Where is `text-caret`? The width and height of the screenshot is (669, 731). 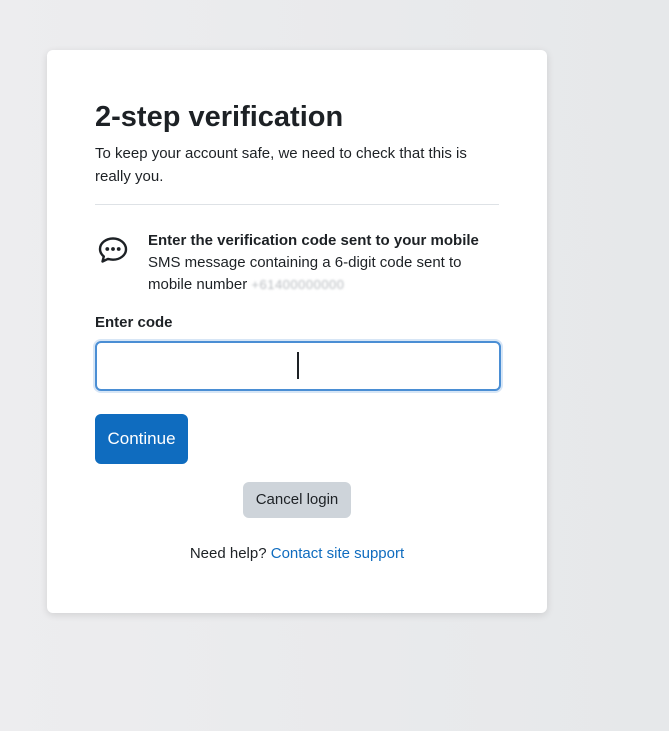
text-caret is located at coordinates (298, 365).